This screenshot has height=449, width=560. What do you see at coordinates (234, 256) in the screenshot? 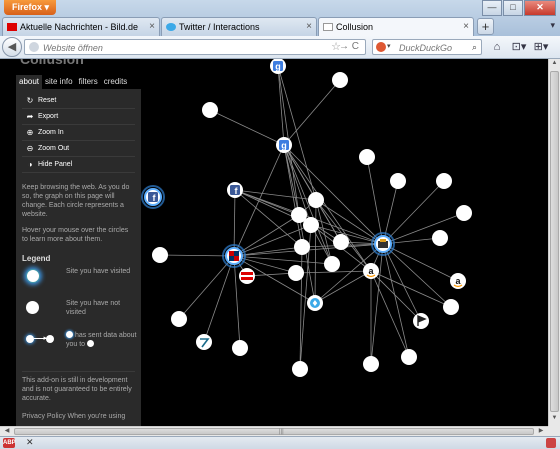
I see `bild-site-node` at bounding box center [234, 256].